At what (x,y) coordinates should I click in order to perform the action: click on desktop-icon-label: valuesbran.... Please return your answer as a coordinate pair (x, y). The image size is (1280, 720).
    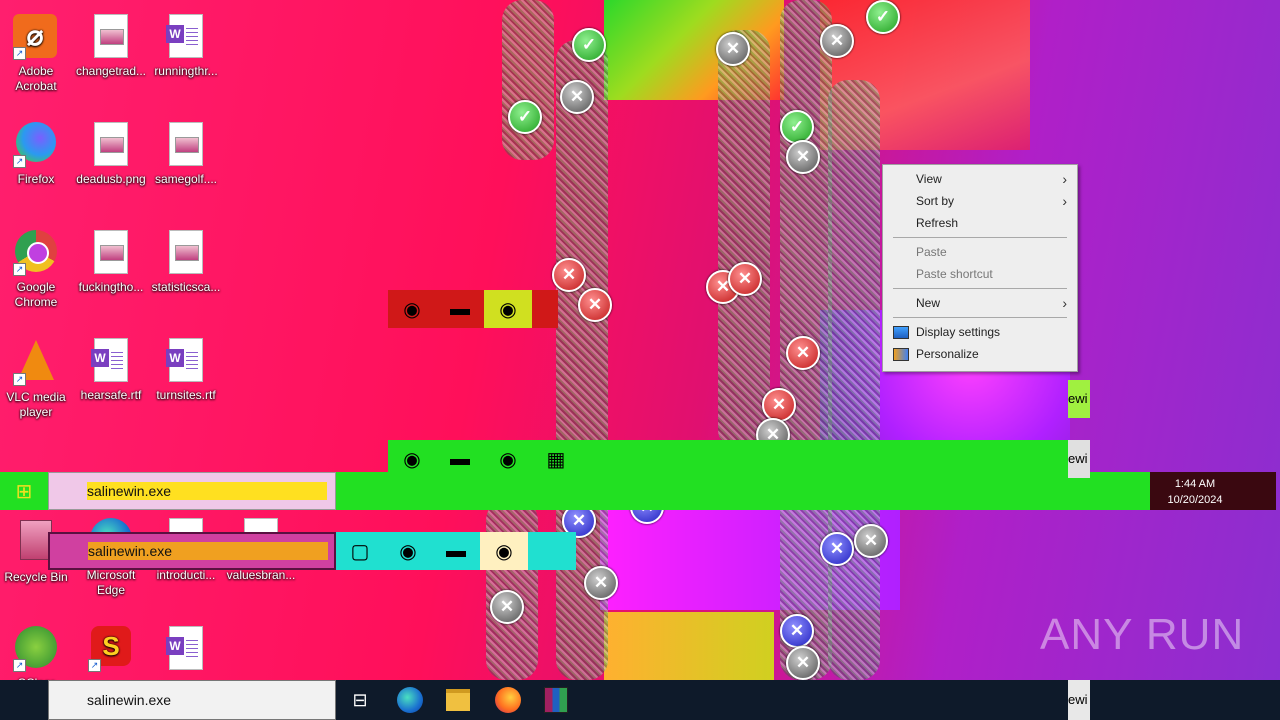
    Looking at the image, I should click on (261, 575).